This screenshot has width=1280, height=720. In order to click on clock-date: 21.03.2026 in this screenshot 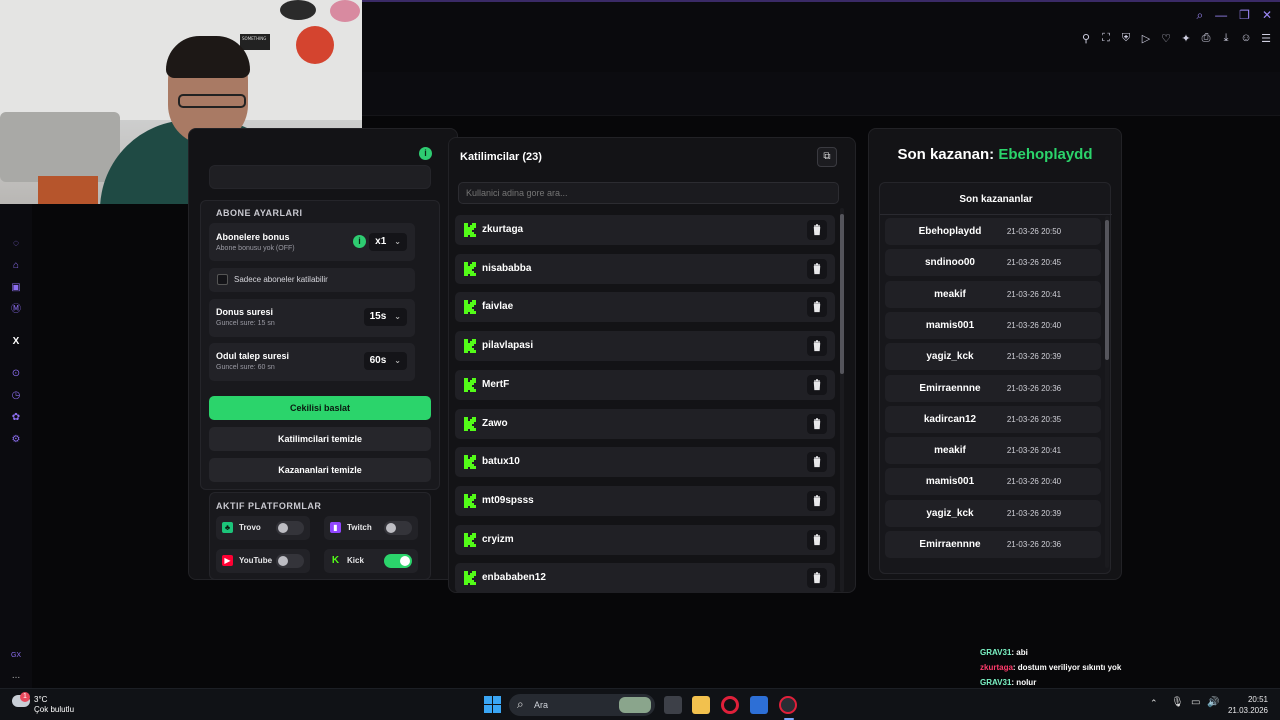, I will do `click(1248, 710)`.